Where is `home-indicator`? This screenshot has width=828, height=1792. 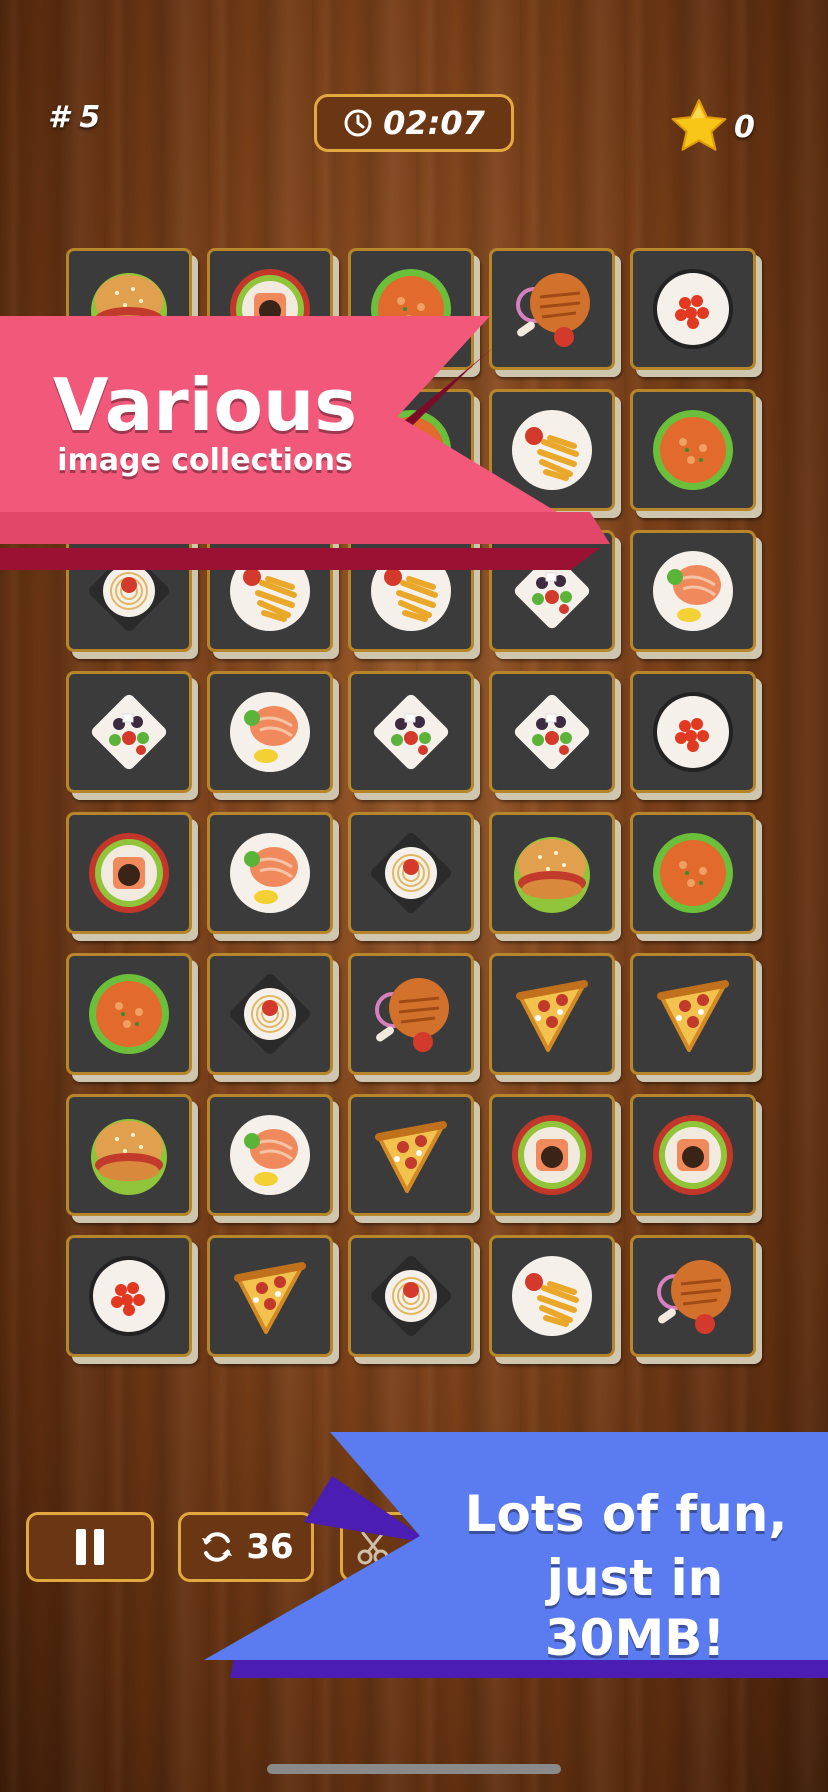
home-indicator is located at coordinates (414, 1769).